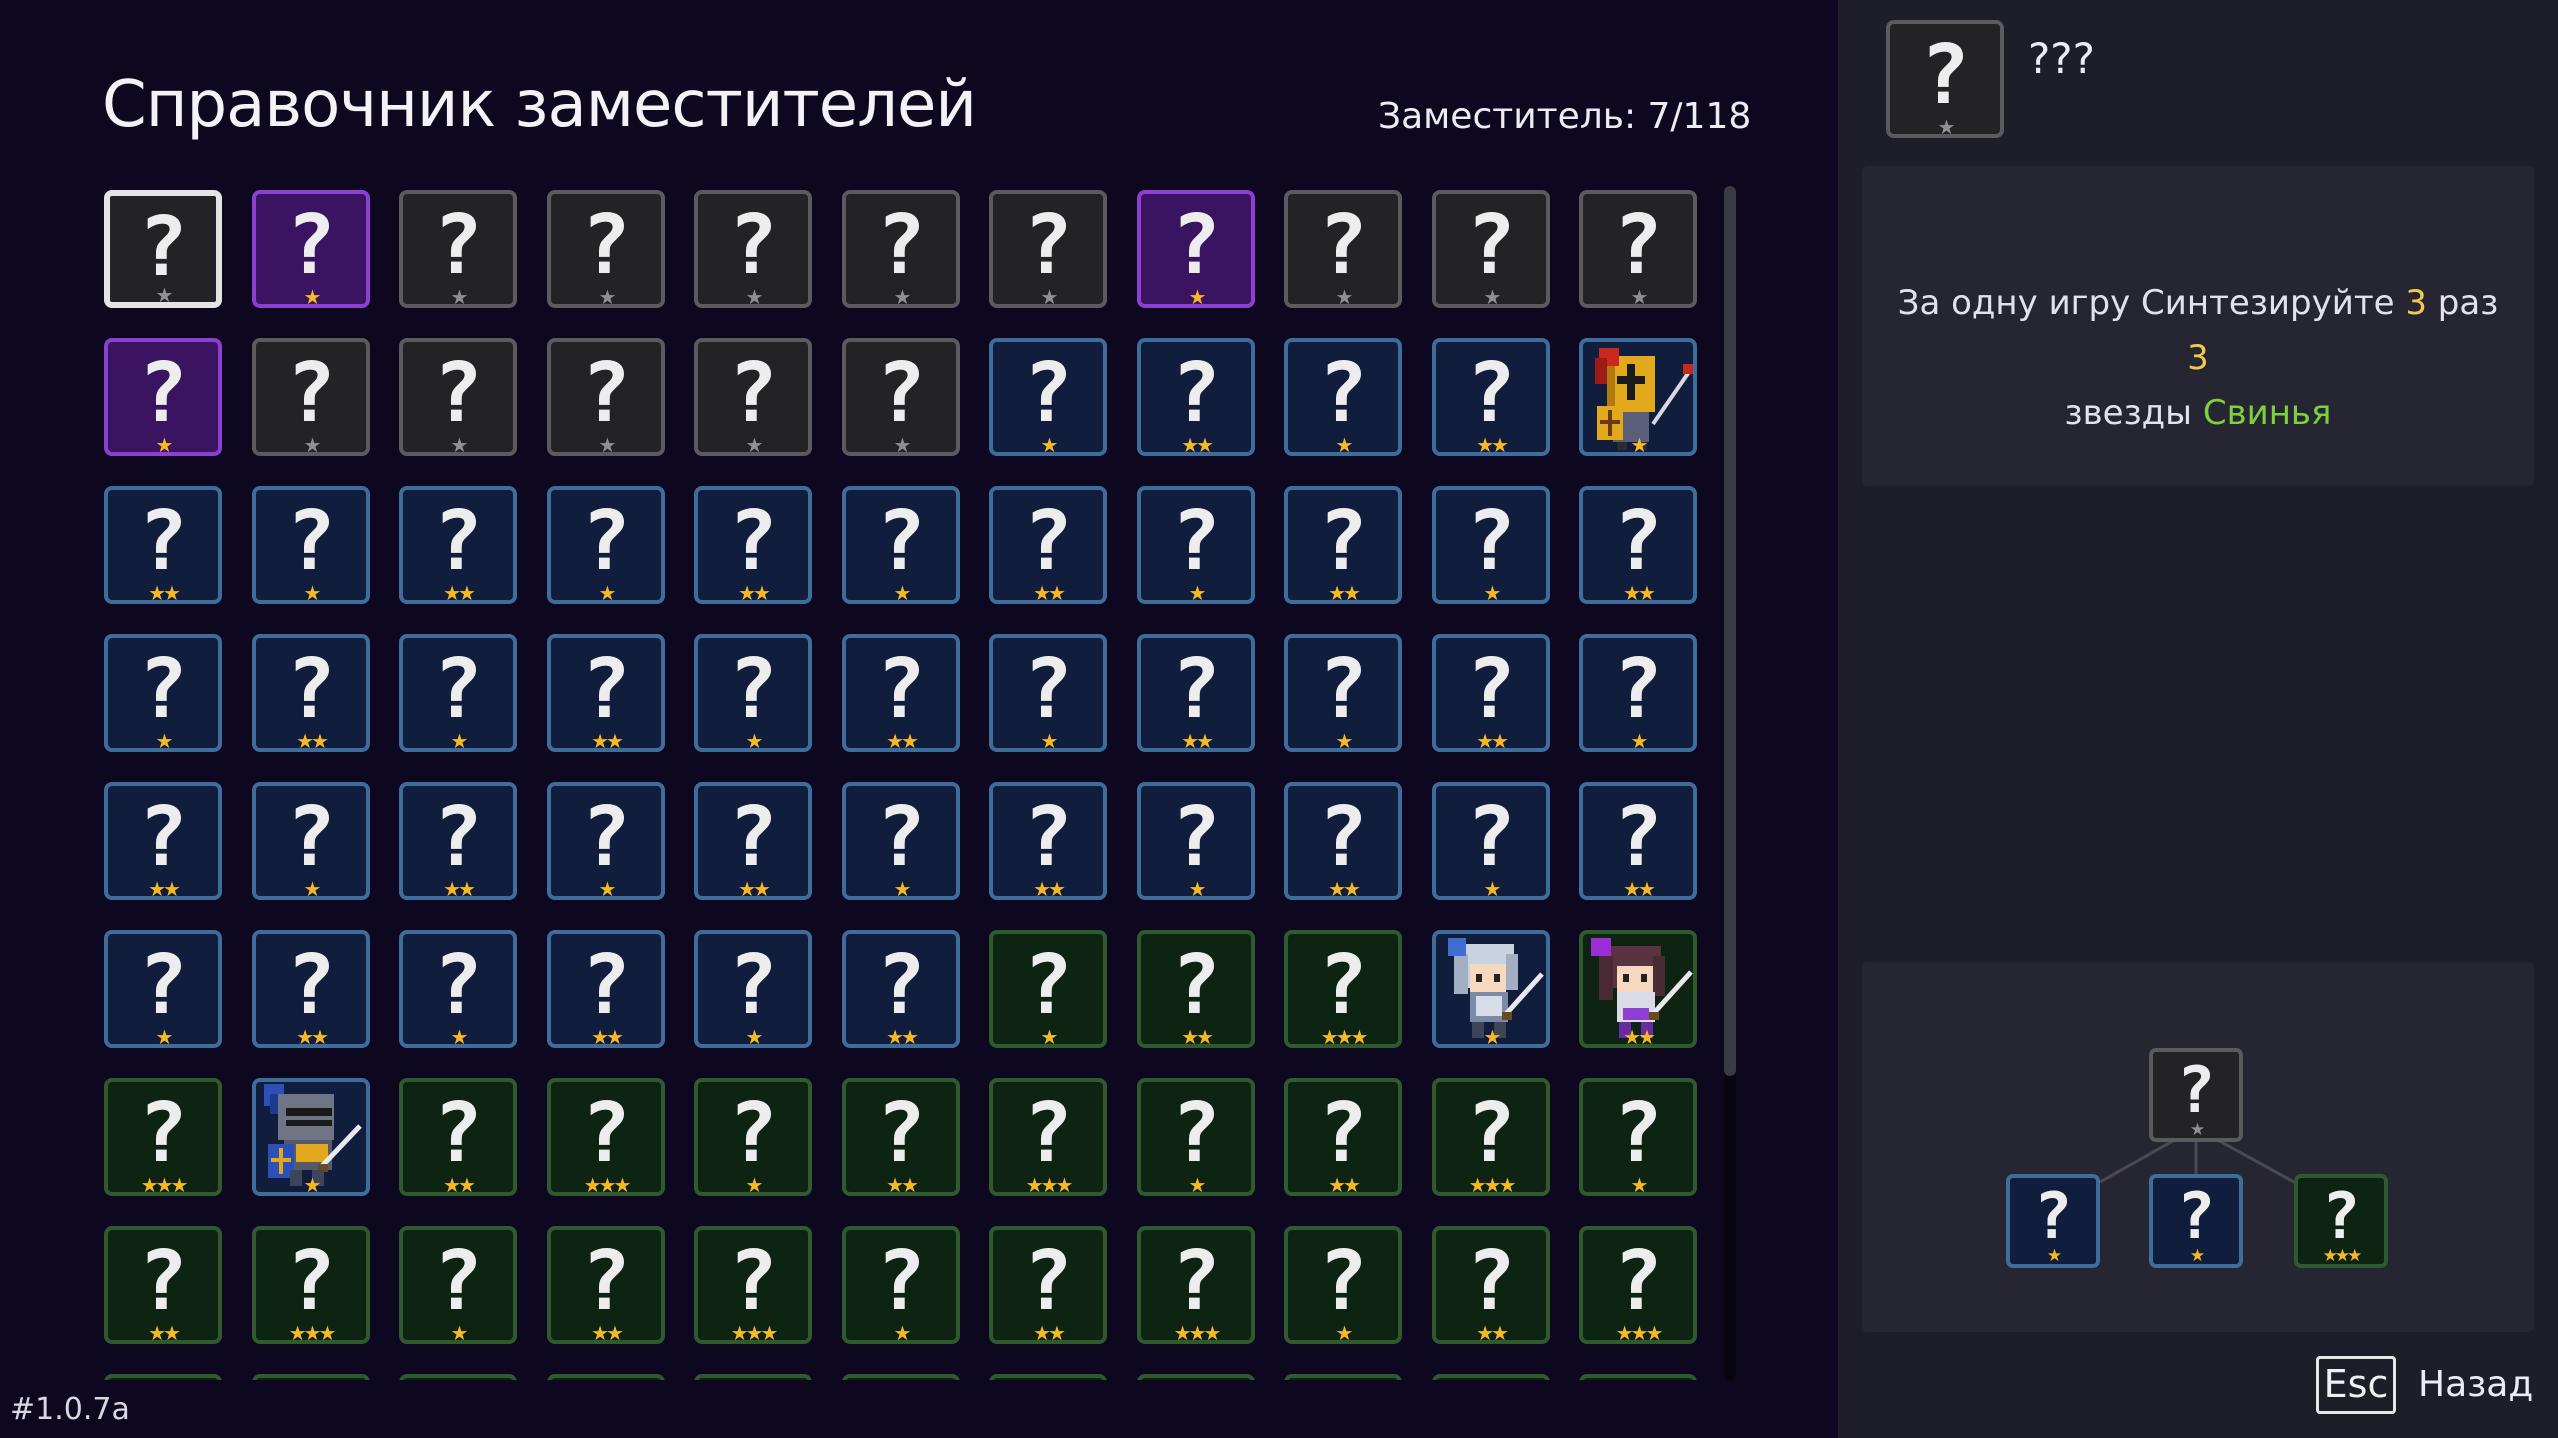 This screenshot has width=2558, height=1438. I want to click on deputy-card-purple-hair-swordswoman: ★★, so click(1638, 989).